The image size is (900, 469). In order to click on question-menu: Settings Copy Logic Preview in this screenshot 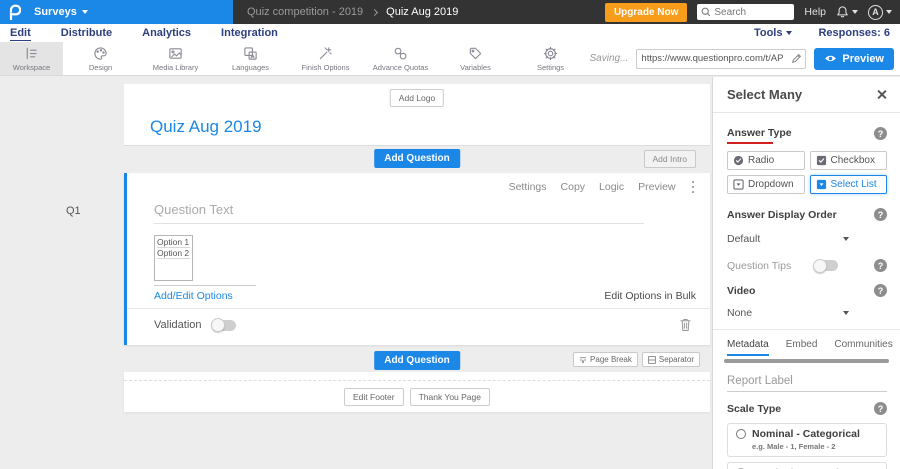, I will do `click(602, 187)`.